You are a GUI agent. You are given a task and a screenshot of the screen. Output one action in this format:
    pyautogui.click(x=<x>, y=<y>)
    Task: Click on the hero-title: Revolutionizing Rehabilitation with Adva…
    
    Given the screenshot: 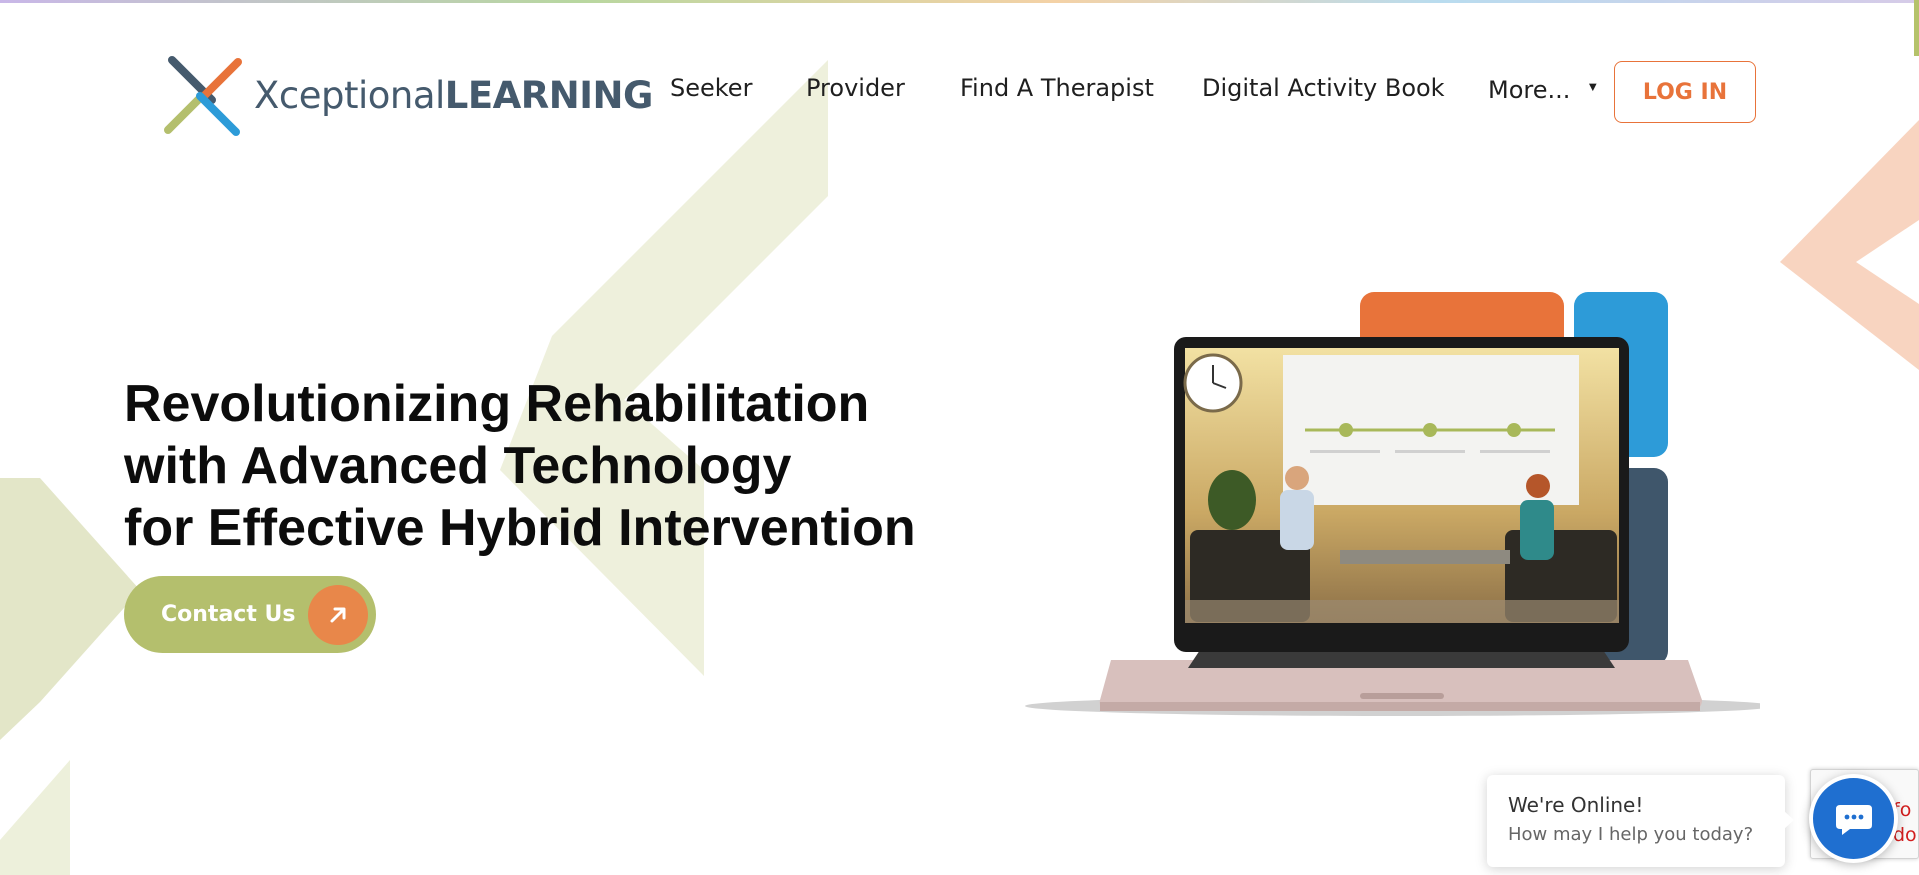 What is the action you would take?
    pyautogui.click(x=520, y=466)
    